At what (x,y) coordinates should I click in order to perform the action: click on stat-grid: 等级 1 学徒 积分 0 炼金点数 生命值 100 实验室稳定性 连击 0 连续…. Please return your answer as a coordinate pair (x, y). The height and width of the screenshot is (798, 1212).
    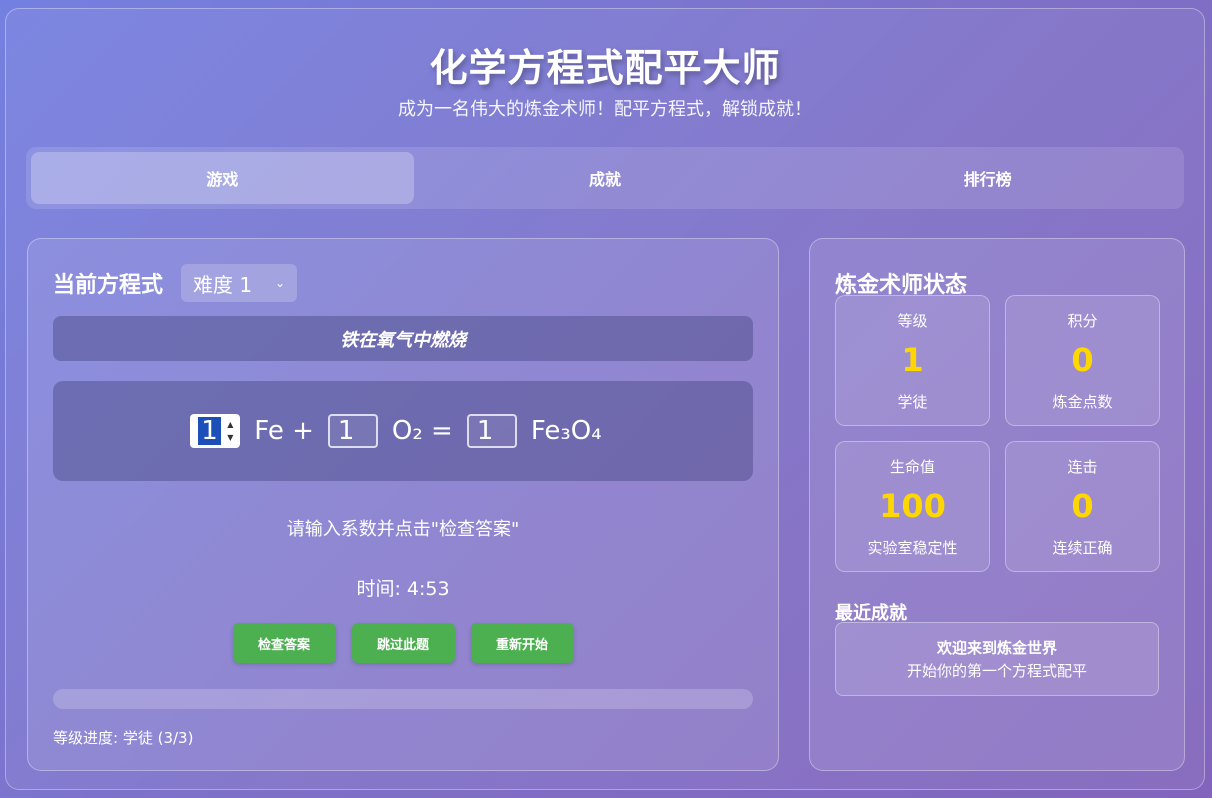
    Looking at the image, I should click on (997, 433).